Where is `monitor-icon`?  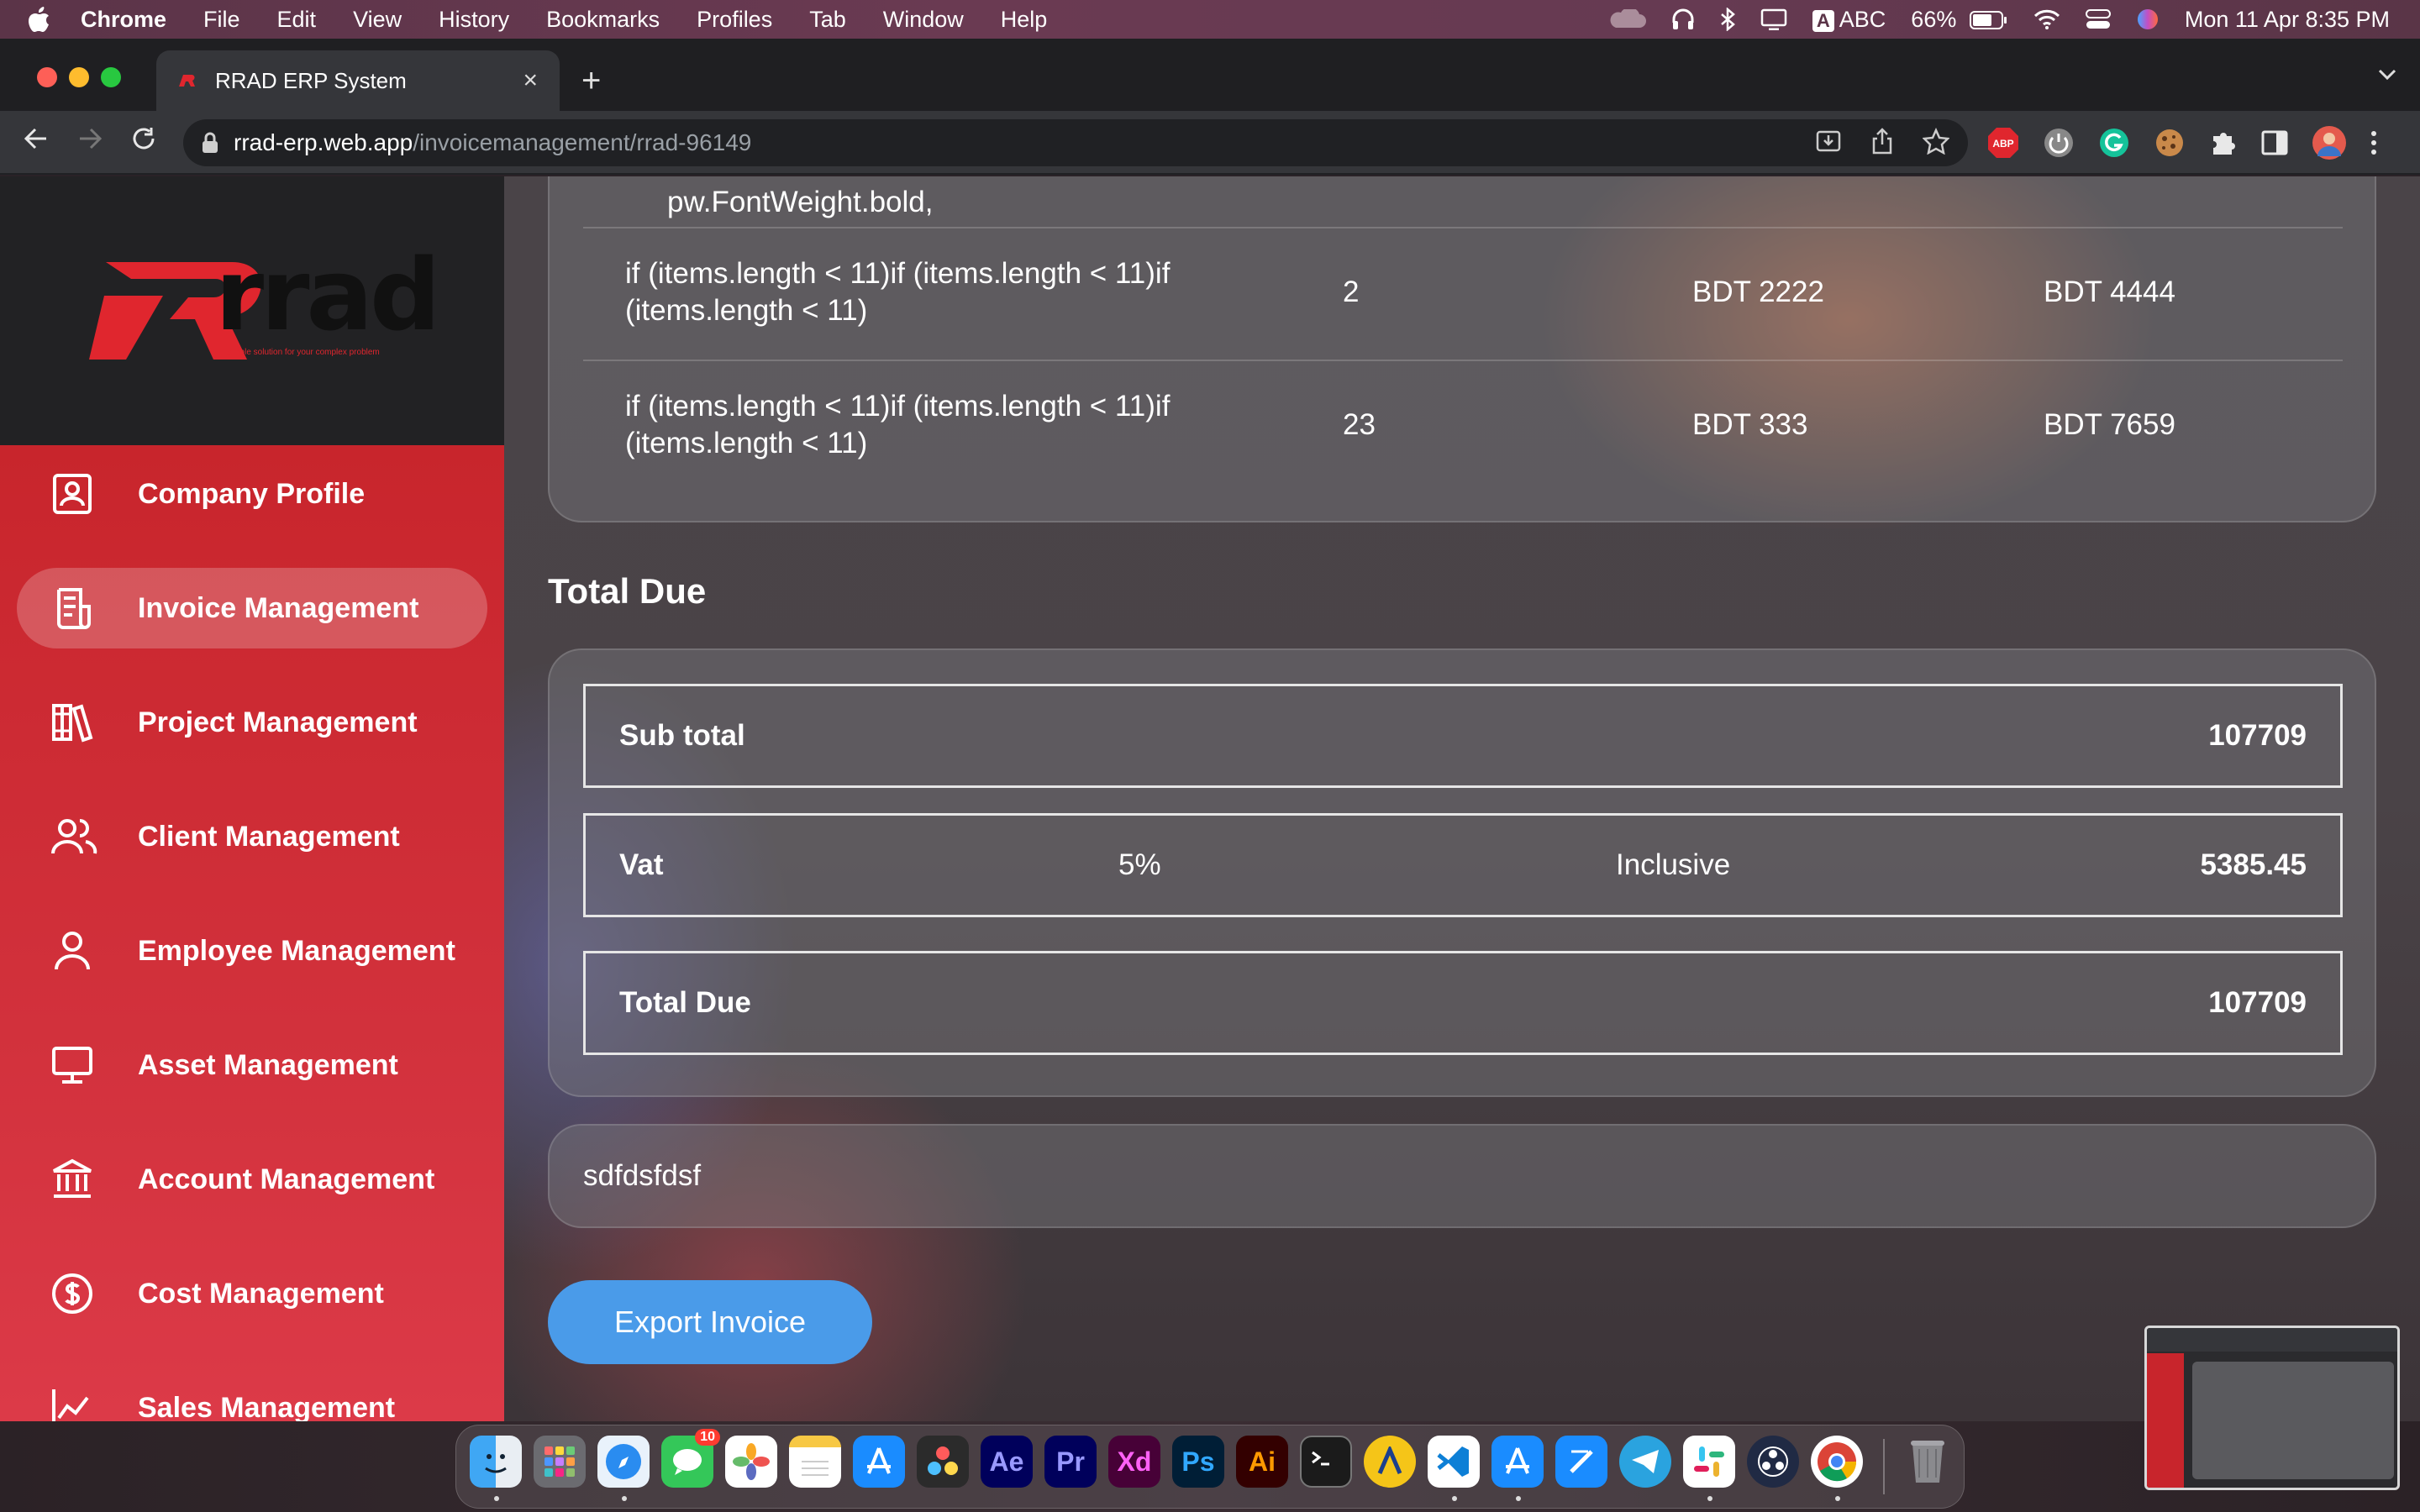 monitor-icon is located at coordinates (72, 1065).